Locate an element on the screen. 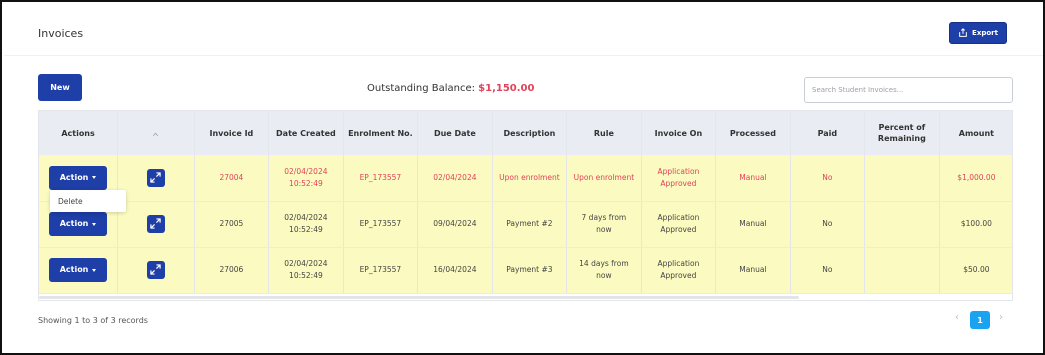 Image resolution: width=1045 pixels, height=355 pixels. col-header-rule: Rule is located at coordinates (604, 133).